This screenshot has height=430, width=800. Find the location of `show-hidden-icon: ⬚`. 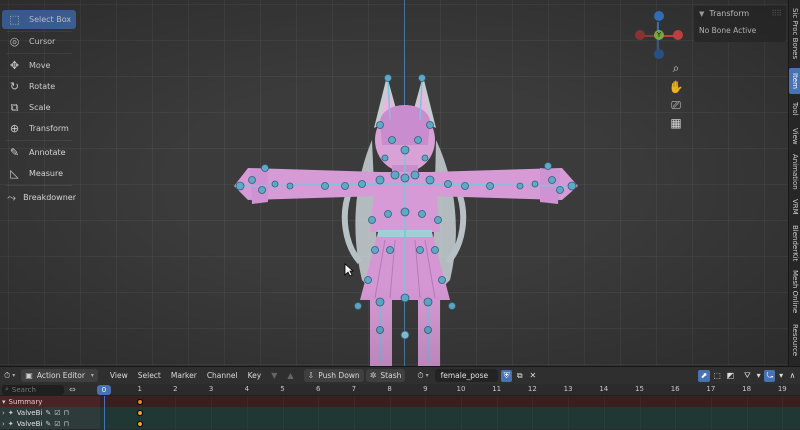

show-hidden-icon: ⬚ is located at coordinates (717, 376).